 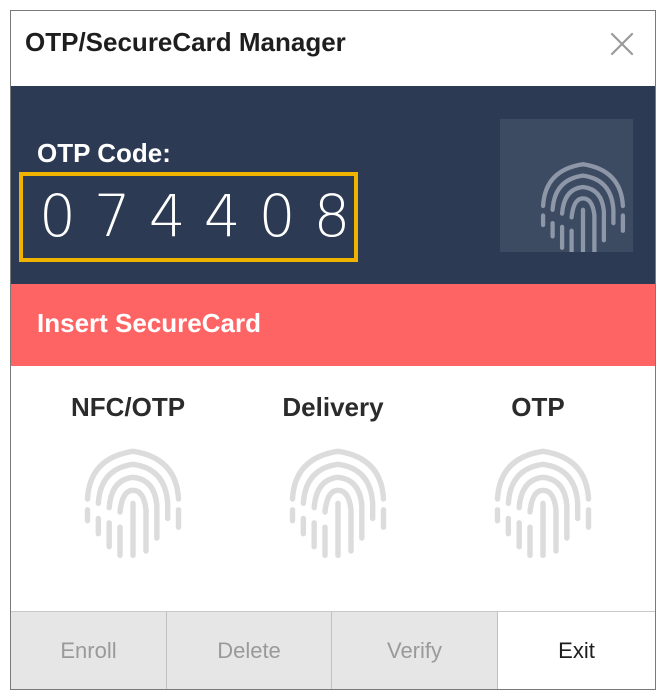 I want to click on mode-label: Delivery, so click(x=333, y=407).